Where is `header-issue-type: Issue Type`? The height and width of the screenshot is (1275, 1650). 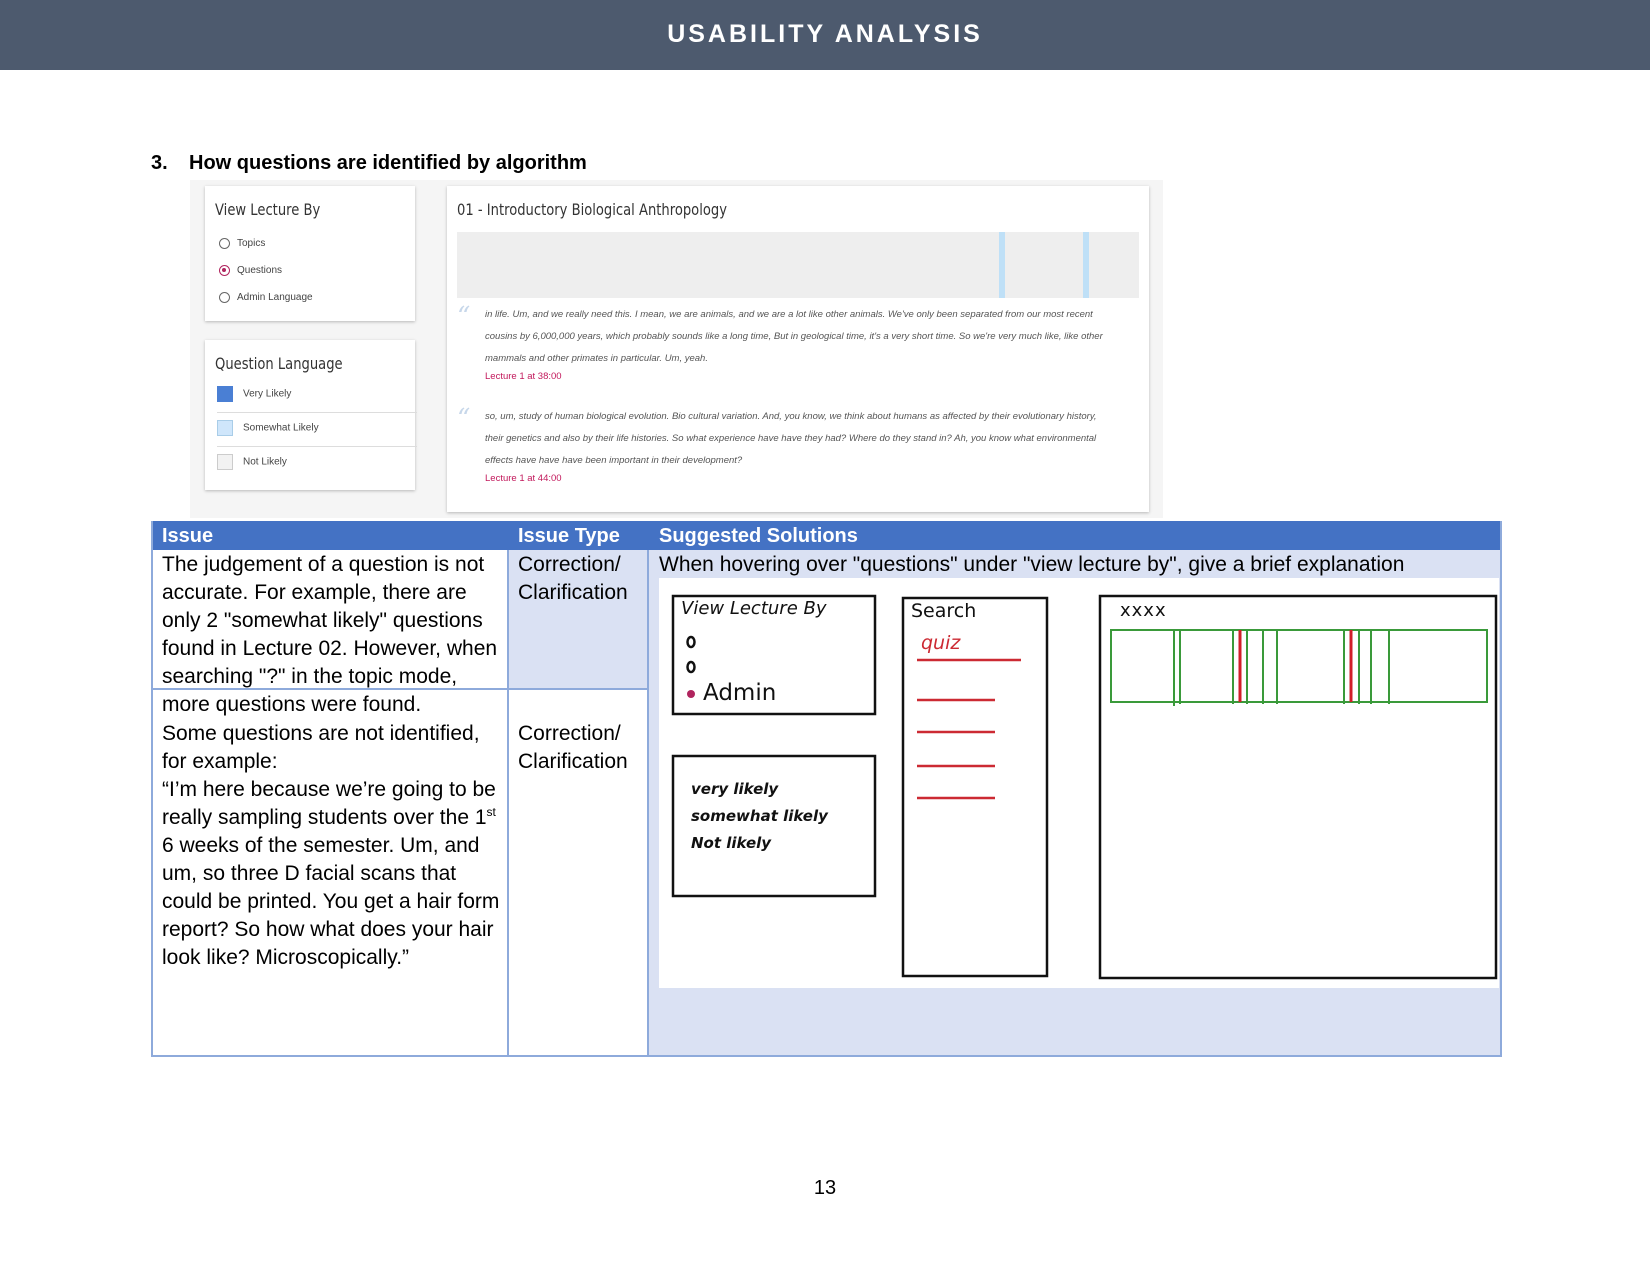
header-issue-type: Issue Type is located at coordinates (569, 536).